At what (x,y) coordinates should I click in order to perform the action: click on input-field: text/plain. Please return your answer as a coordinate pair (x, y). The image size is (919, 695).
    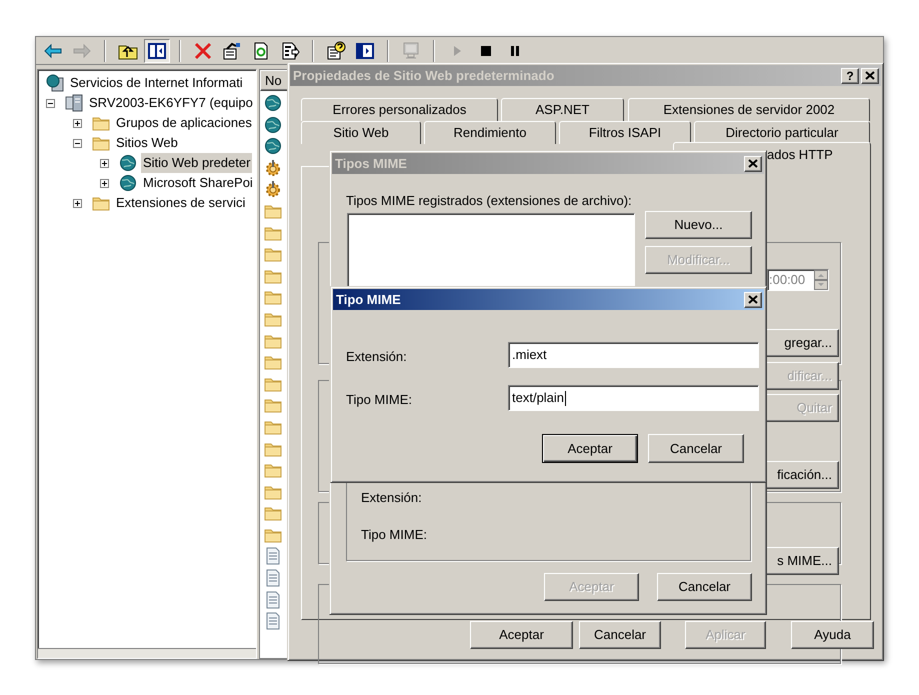
    Looking at the image, I should click on (633, 398).